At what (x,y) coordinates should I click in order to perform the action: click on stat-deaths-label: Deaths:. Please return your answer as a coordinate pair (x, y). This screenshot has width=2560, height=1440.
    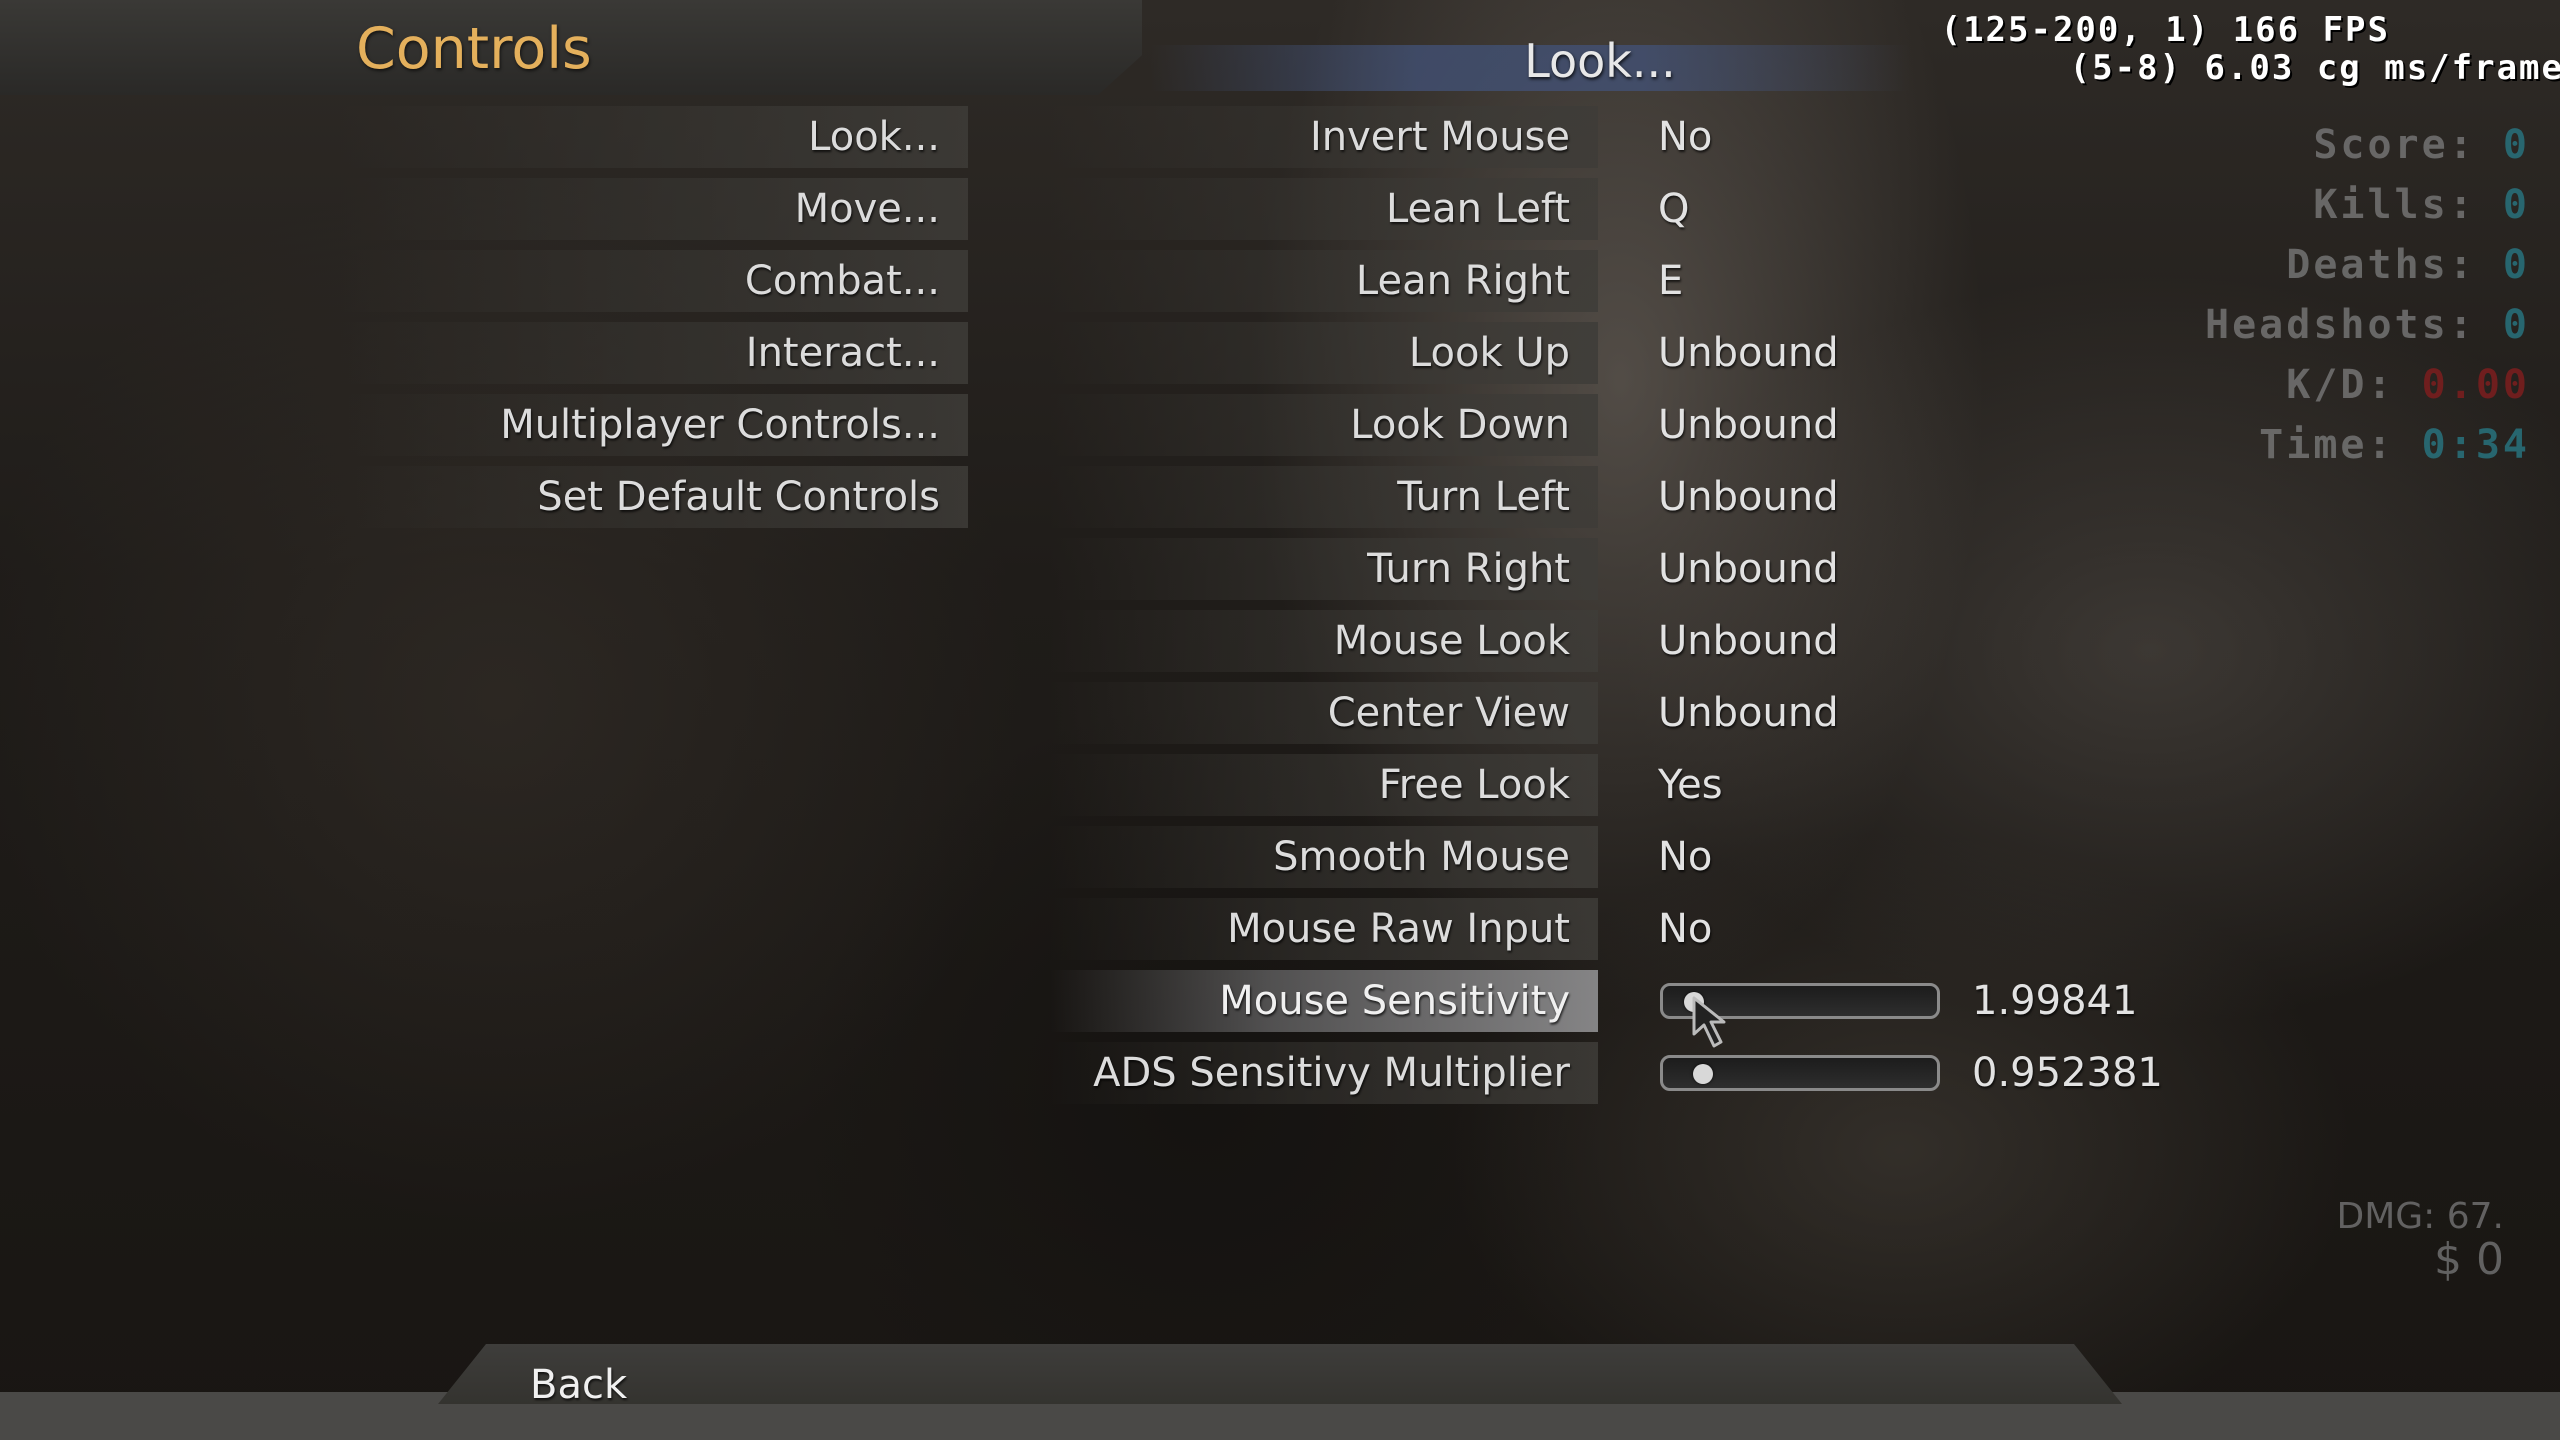
    Looking at the image, I should click on (2381, 265).